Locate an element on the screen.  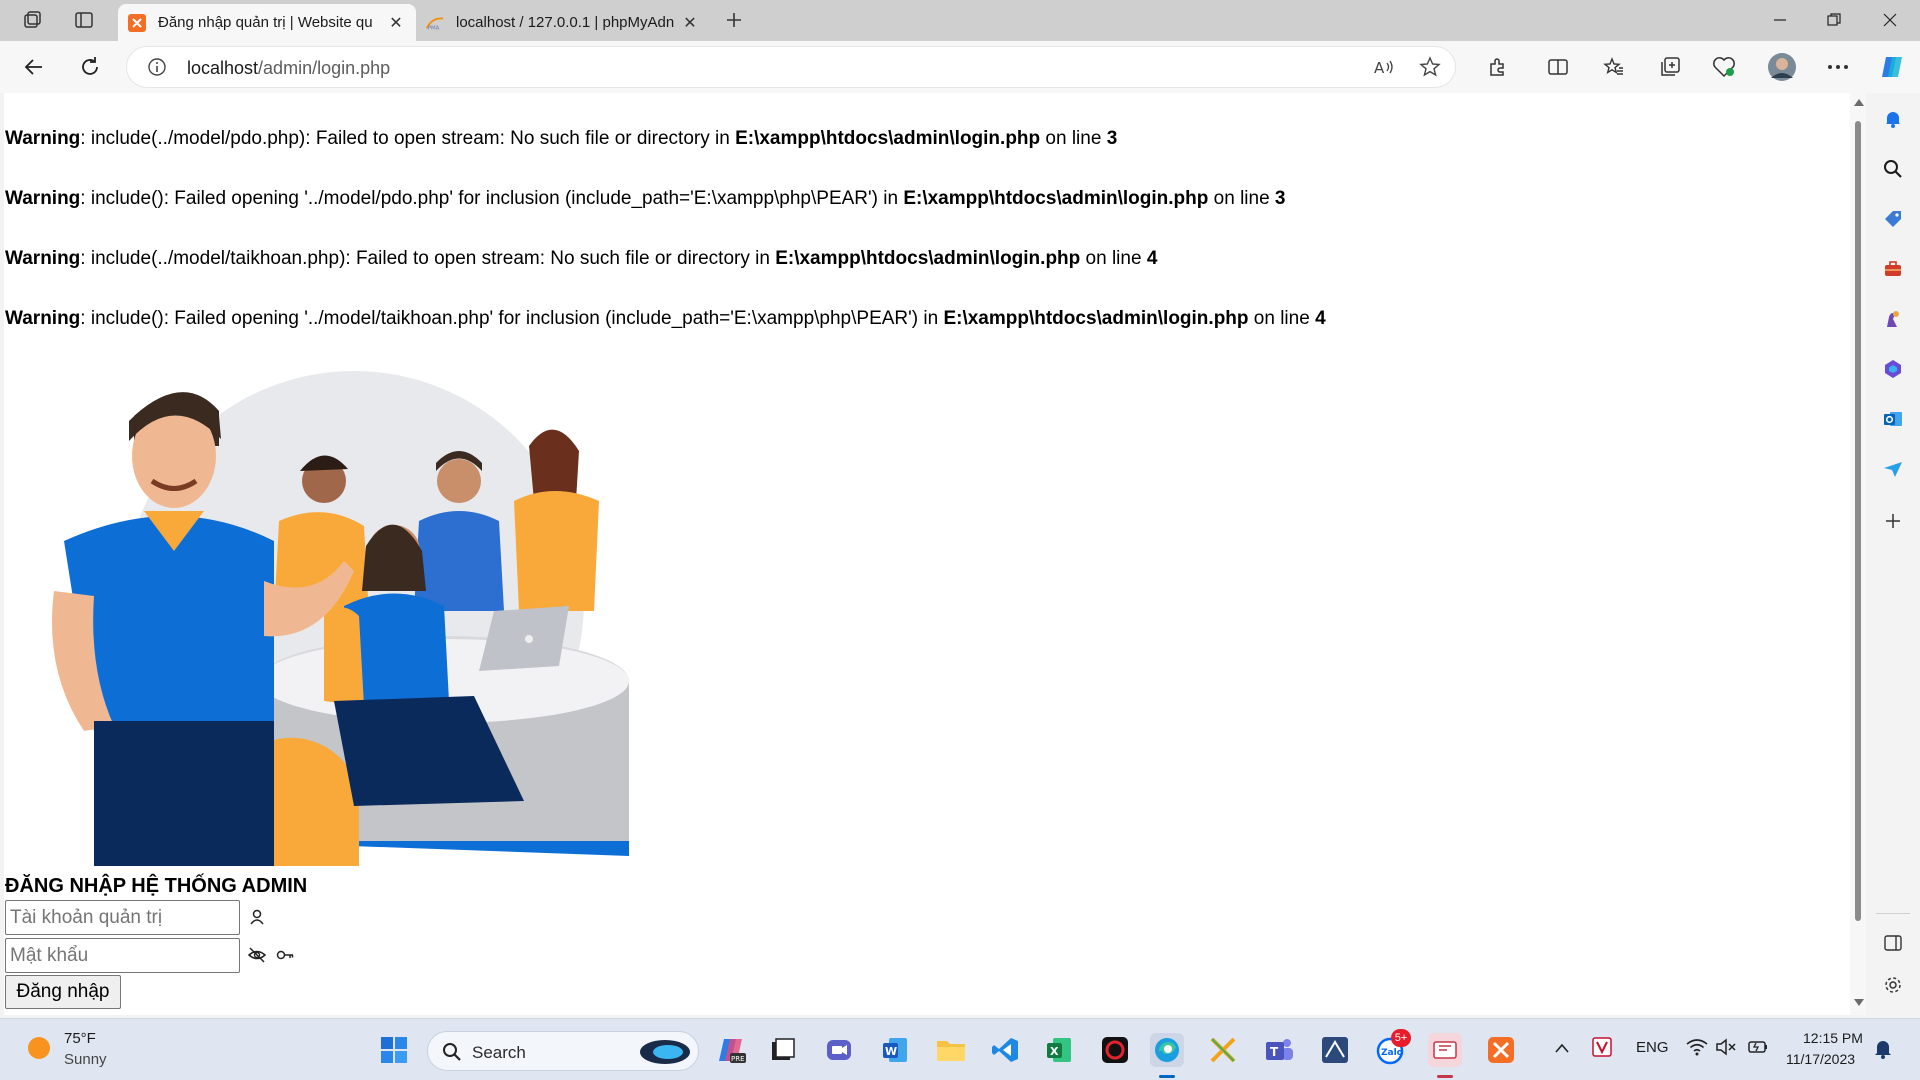
user-icon is located at coordinates (257, 917).